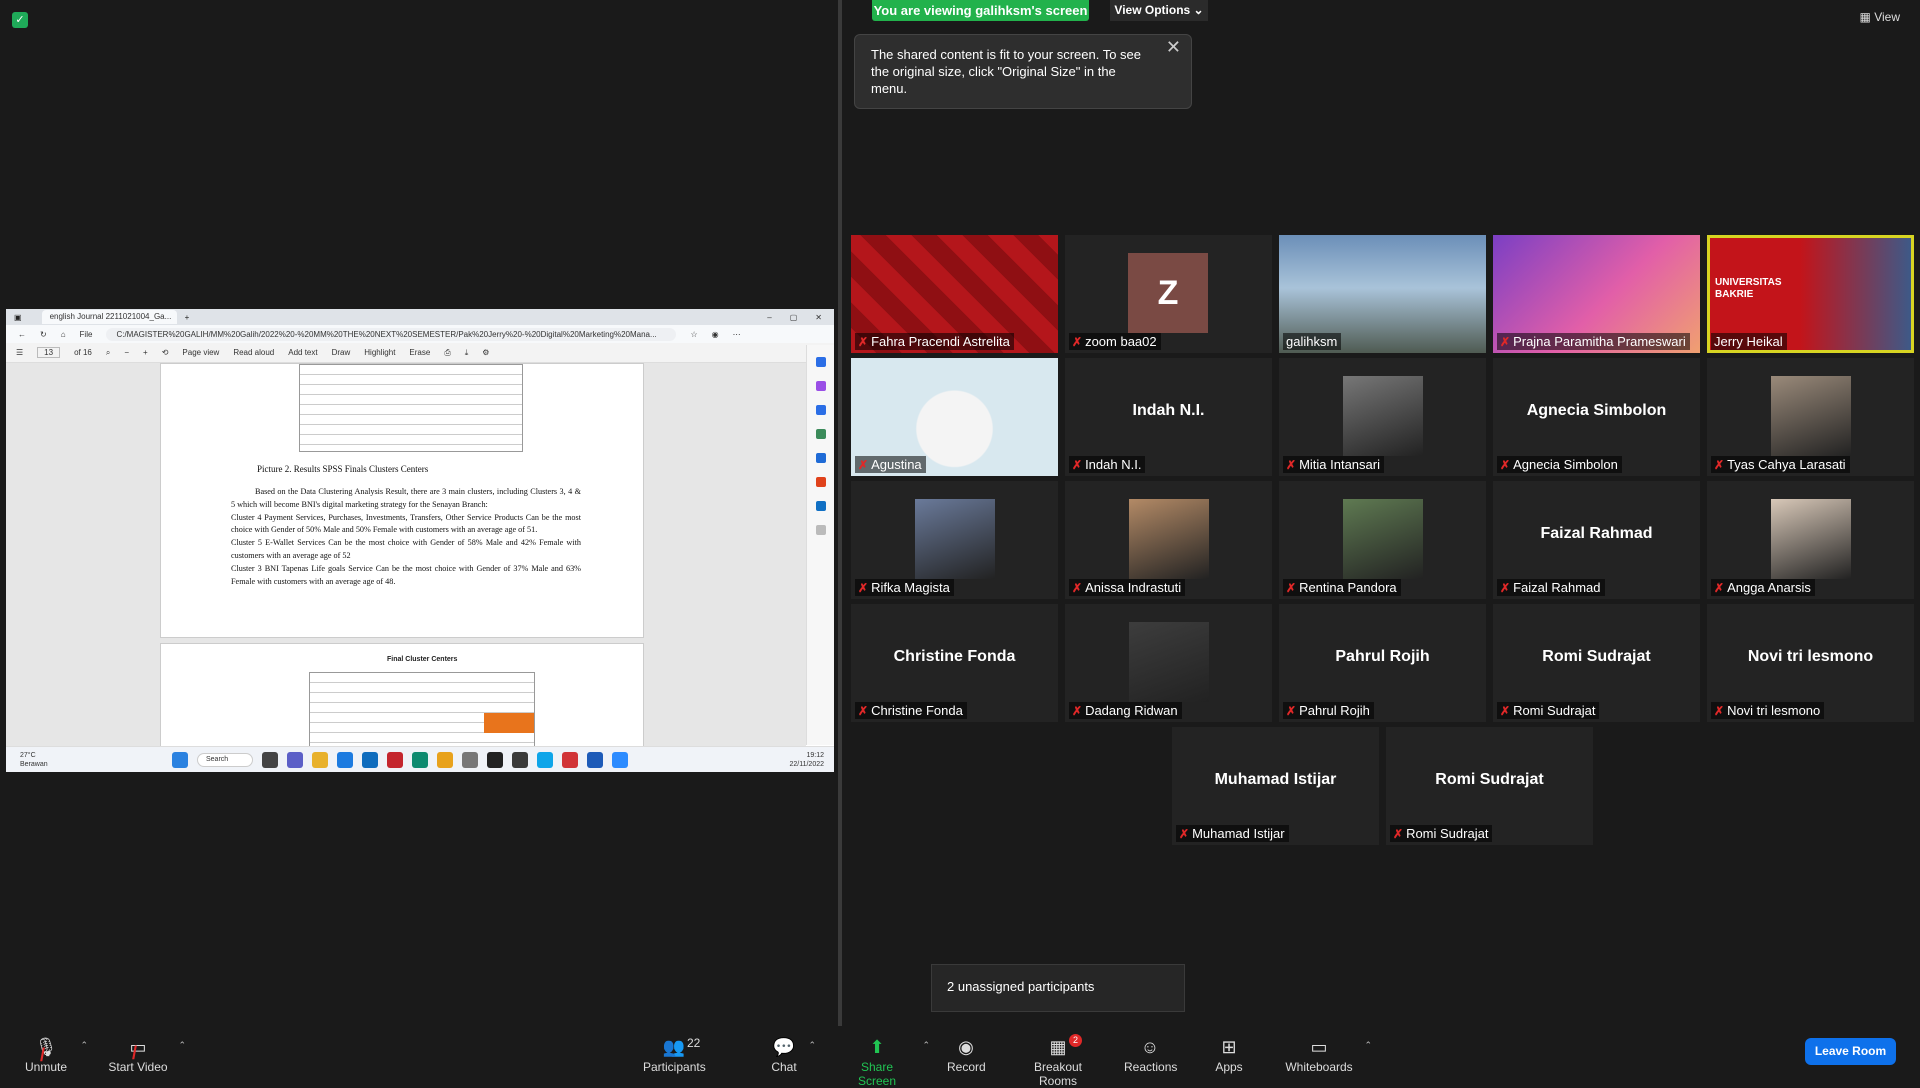 The height and width of the screenshot is (1088, 1920). Describe the element at coordinates (966, 1054) in the screenshot. I see `record-button: ◉ Record` at that location.